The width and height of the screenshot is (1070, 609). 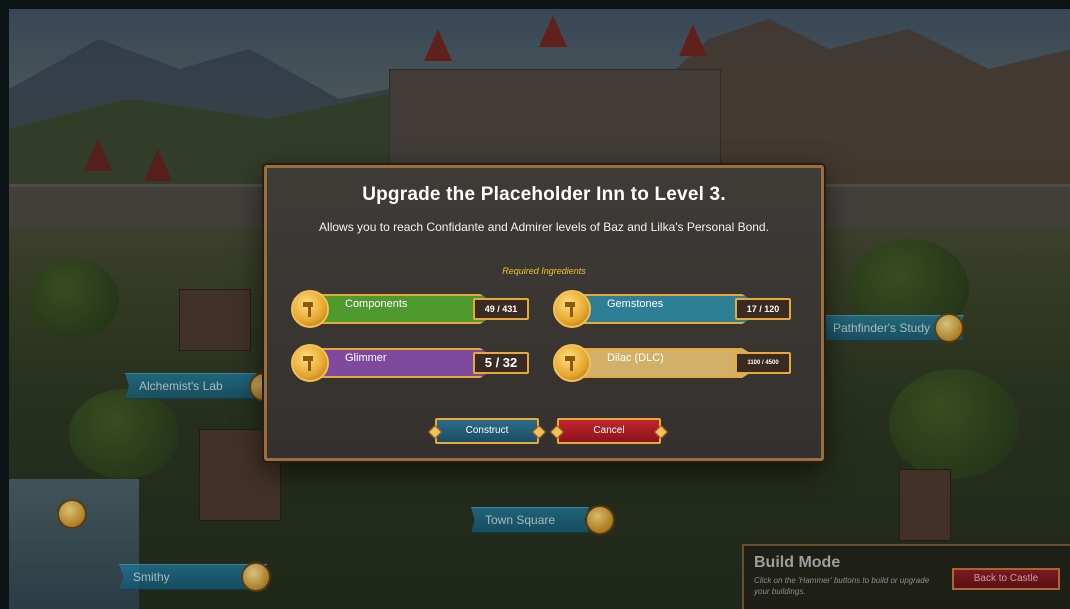 I want to click on build-mode-title: Build Mode, so click(x=797, y=562).